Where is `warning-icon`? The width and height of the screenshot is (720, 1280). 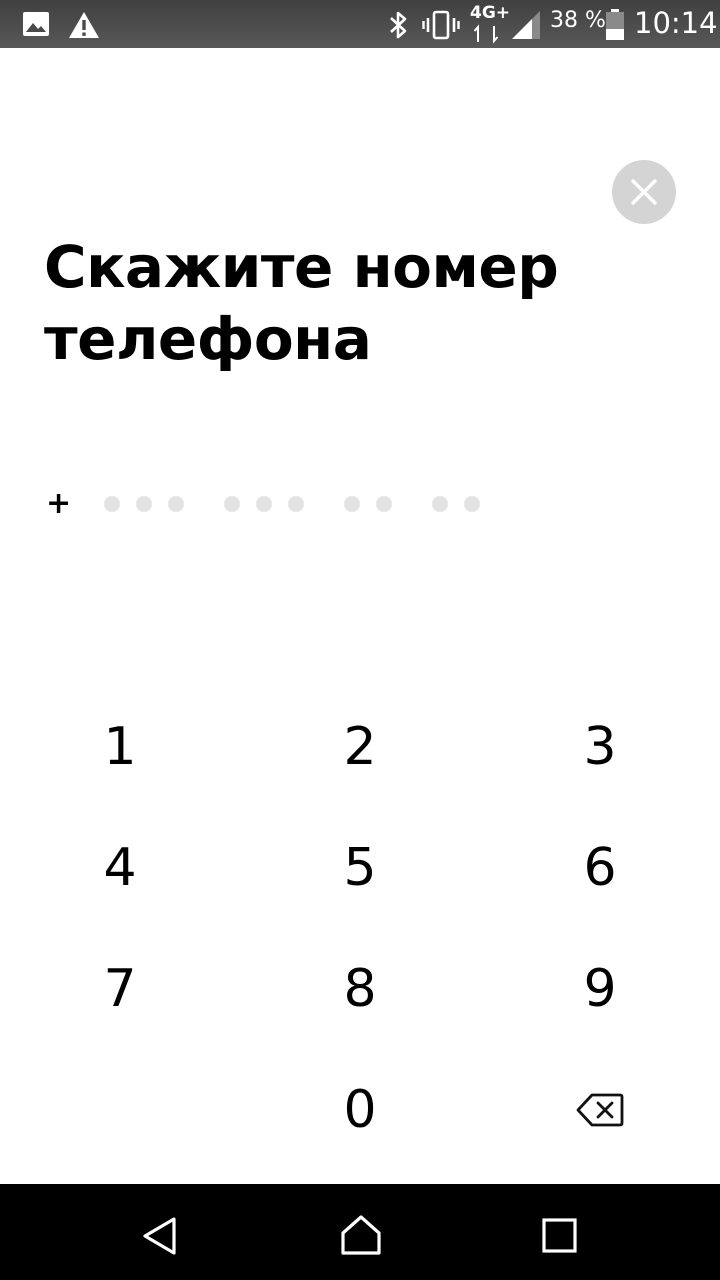
warning-icon is located at coordinates (84, 25).